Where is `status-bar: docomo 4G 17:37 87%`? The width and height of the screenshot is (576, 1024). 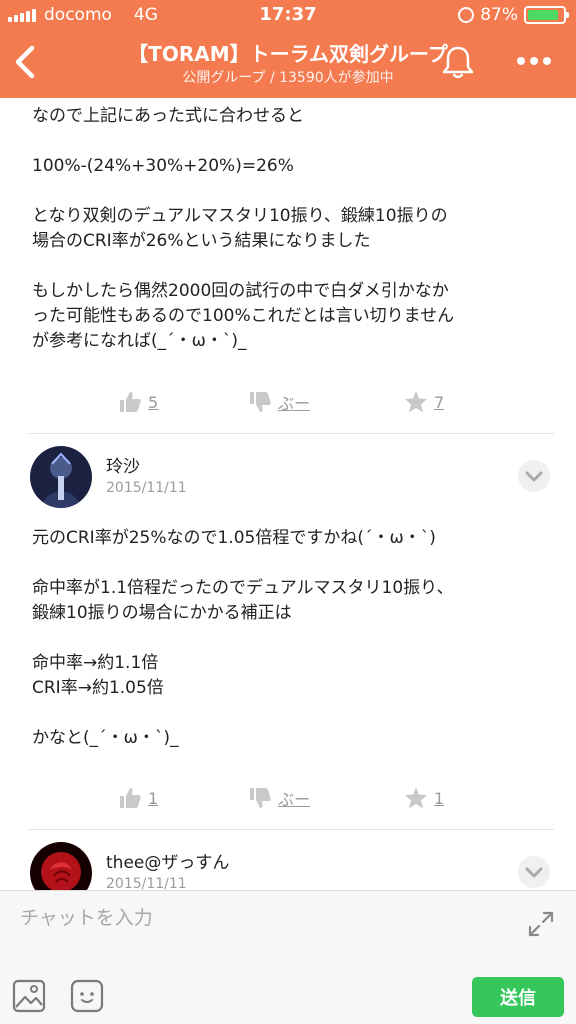 status-bar: docomo 4G 17:37 87% is located at coordinates (288, 15).